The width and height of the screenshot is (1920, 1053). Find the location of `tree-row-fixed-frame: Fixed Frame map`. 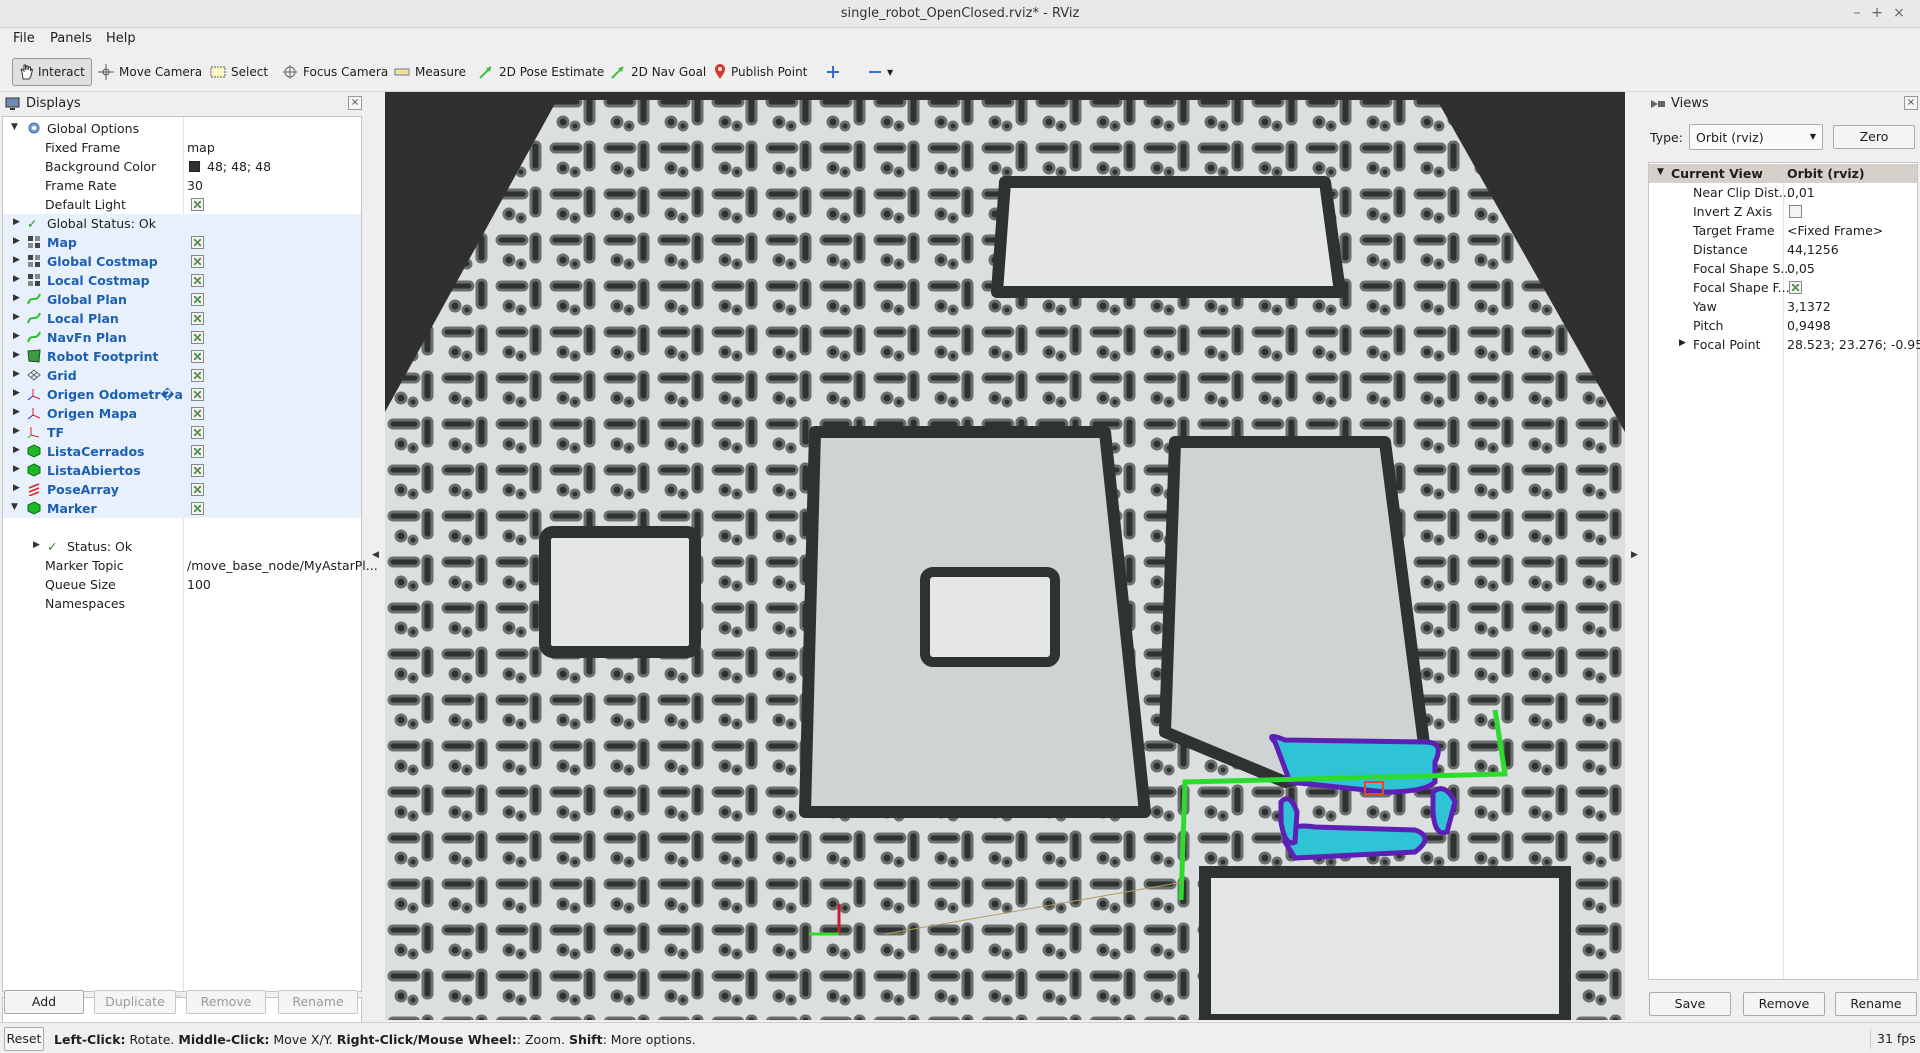

tree-row-fixed-frame: Fixed Frame map is located at coordinates (182, 147).